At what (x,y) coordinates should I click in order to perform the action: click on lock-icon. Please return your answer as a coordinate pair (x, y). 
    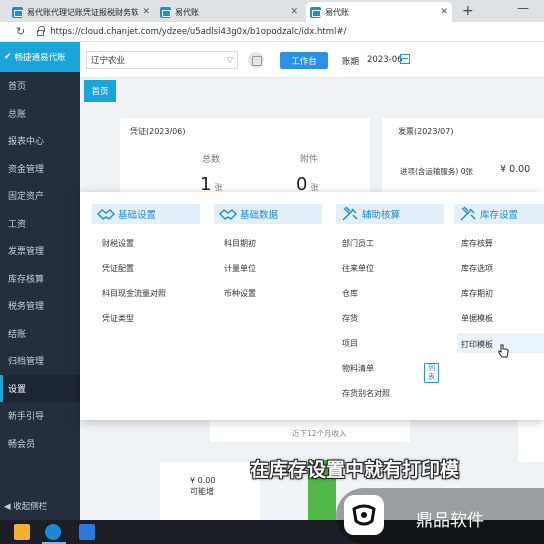
    Looking at the image, I should click on (41, 31).